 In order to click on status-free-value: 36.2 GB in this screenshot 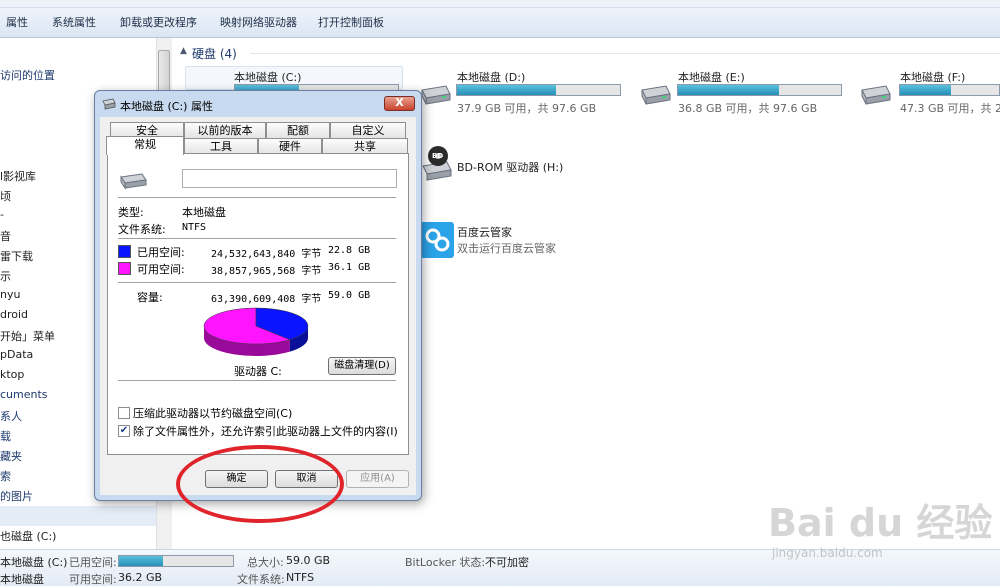, I will do `click(140, 577)`.